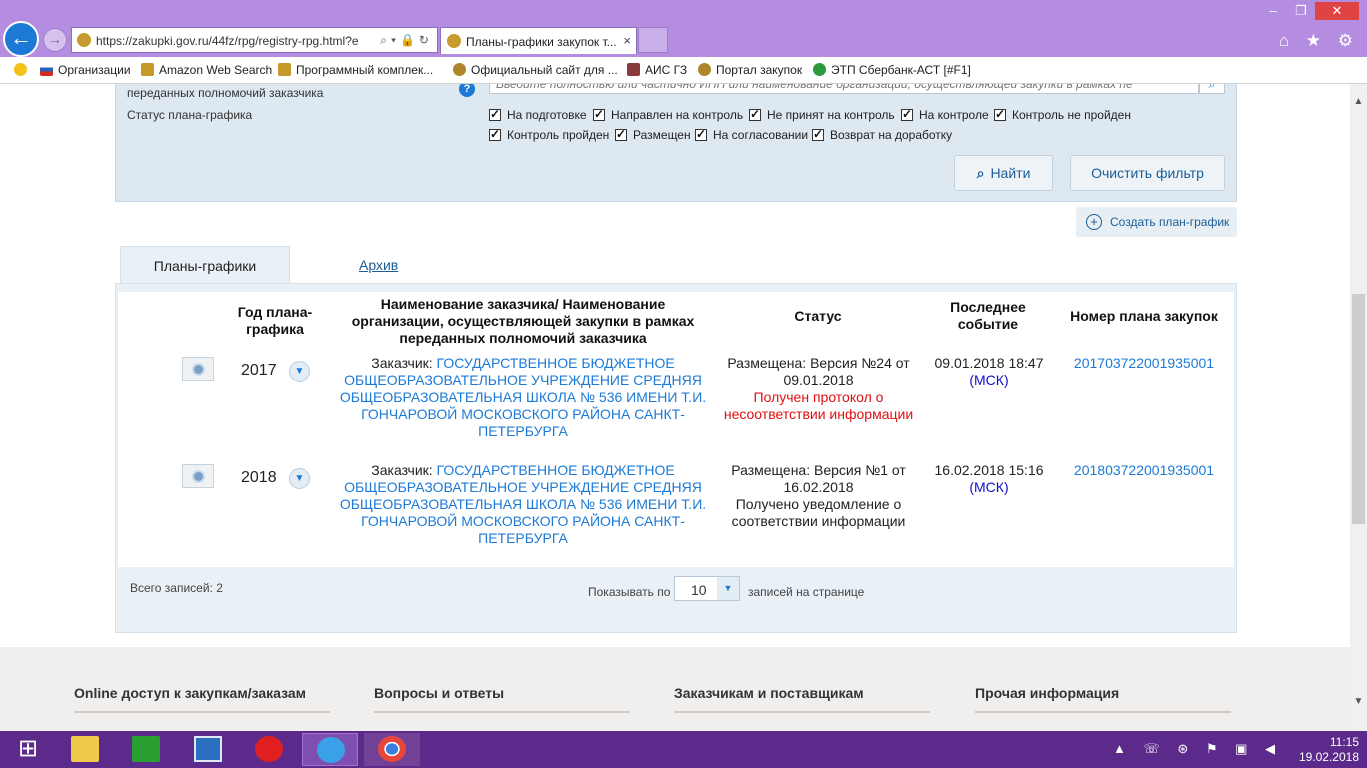 The width and height of the screenshot is (1367, 768). I want to click on plan-number-link: 201703722001935001, so click(1144, 363).